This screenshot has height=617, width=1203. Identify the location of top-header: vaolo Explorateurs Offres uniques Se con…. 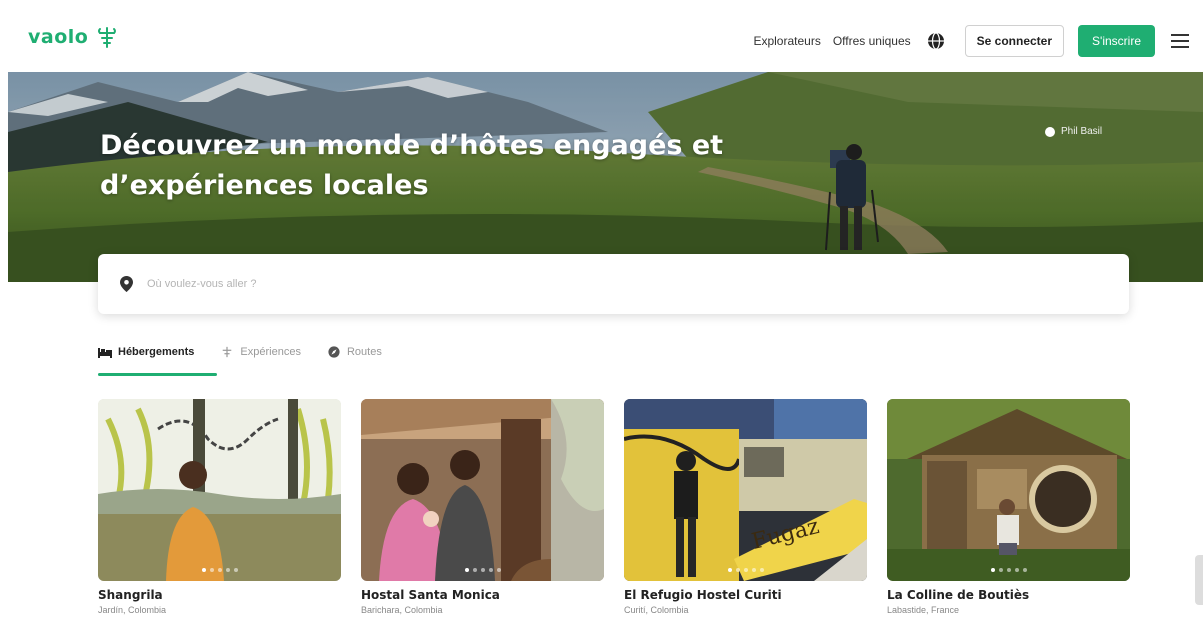
(601, 36).